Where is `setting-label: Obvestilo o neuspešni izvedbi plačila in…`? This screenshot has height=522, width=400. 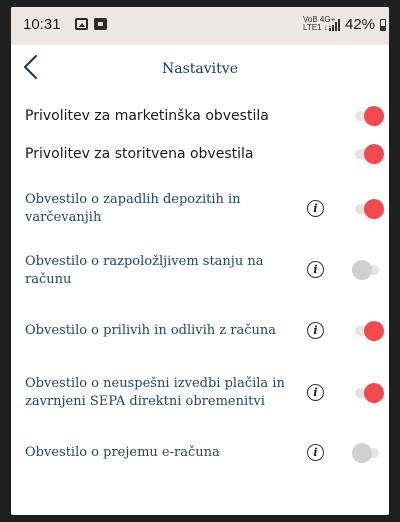
setting-label: Obvestilo o neuspešni izvedbi plačila in… is located at coordinates (155, 392).